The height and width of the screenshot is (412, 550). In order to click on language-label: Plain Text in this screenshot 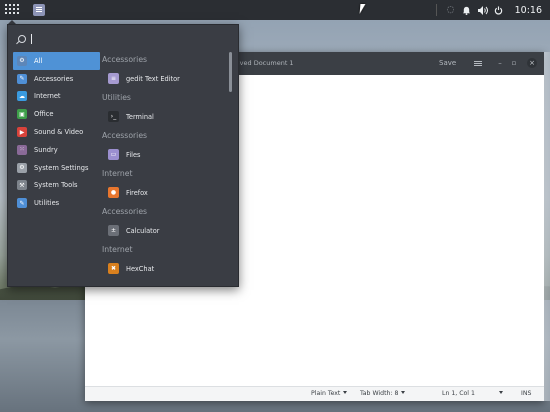, I will do `click(326, 393)`.